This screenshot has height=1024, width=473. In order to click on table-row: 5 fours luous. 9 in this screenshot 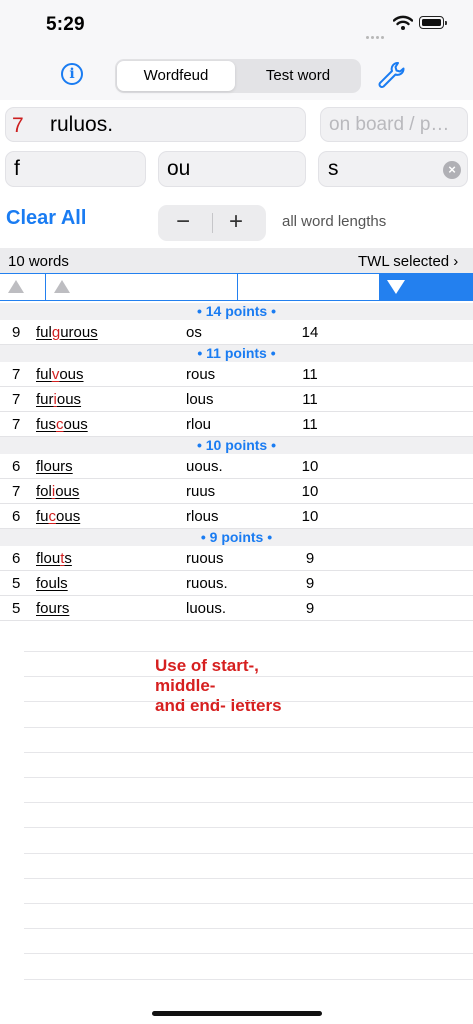, I will do `click(236, 608)`.